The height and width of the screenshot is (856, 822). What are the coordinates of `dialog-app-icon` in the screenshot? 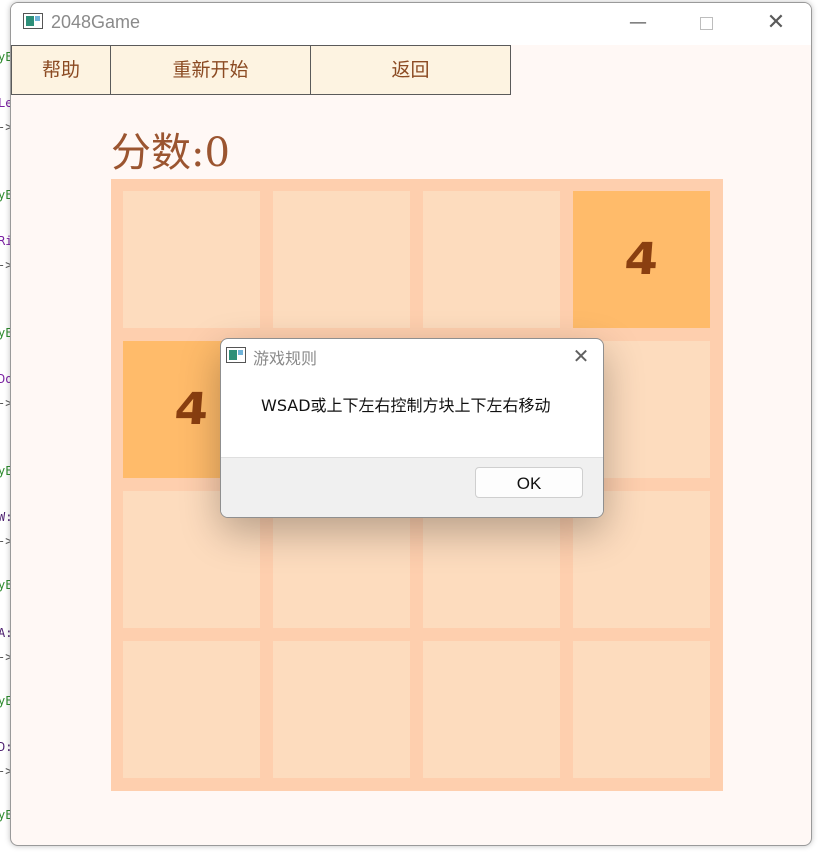 It's located at (236, 355).